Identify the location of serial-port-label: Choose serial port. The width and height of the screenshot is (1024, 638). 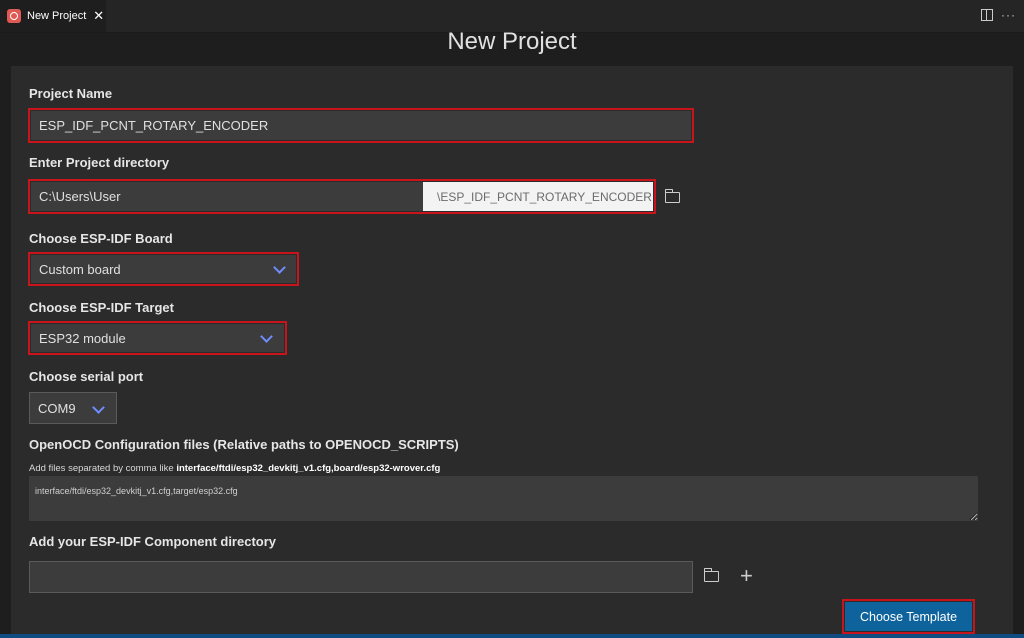
(86, 376).